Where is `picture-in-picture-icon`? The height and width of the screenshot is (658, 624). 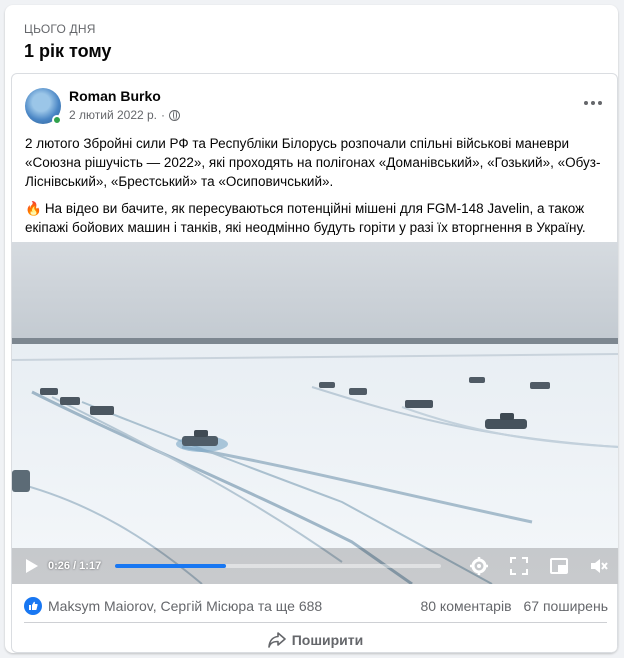
picture-in-picture-icon is located at coordinates (559, 566).